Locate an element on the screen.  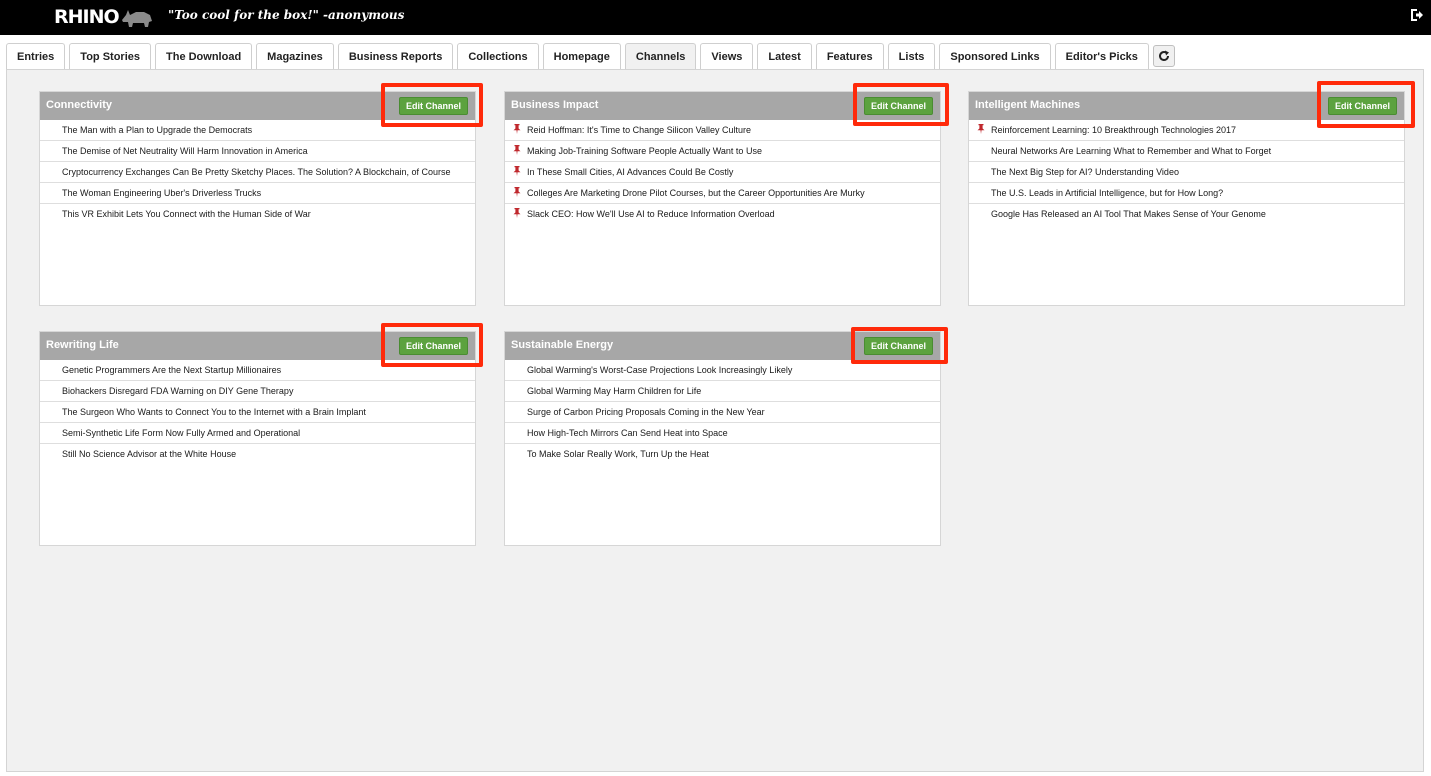
channel-header: Rewriting Life Edit Channel is located at coordinates (257, 346).